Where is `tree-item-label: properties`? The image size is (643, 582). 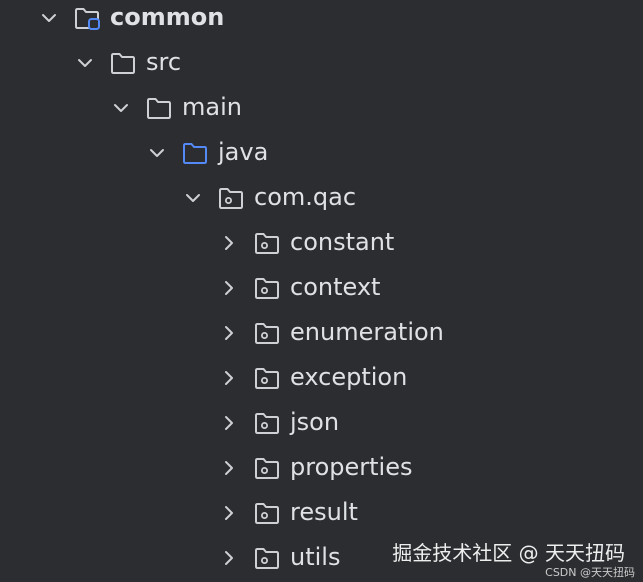 tree-item-label: properties is located at coordinates (351, 467).